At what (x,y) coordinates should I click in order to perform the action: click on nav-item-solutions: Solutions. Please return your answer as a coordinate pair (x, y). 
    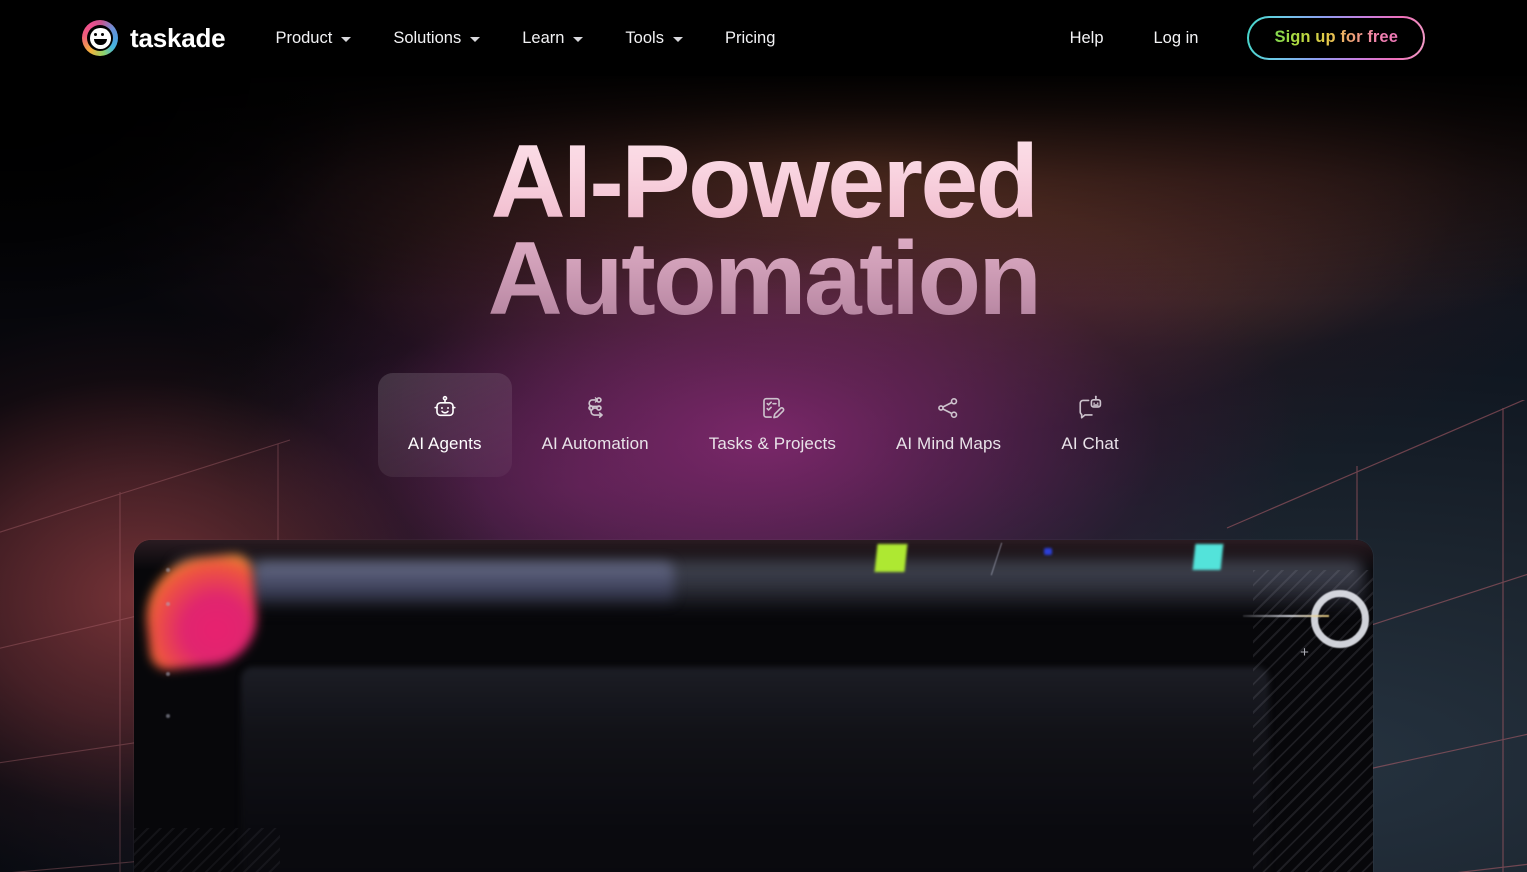
    Looking at the image, I should click on (436, 38).